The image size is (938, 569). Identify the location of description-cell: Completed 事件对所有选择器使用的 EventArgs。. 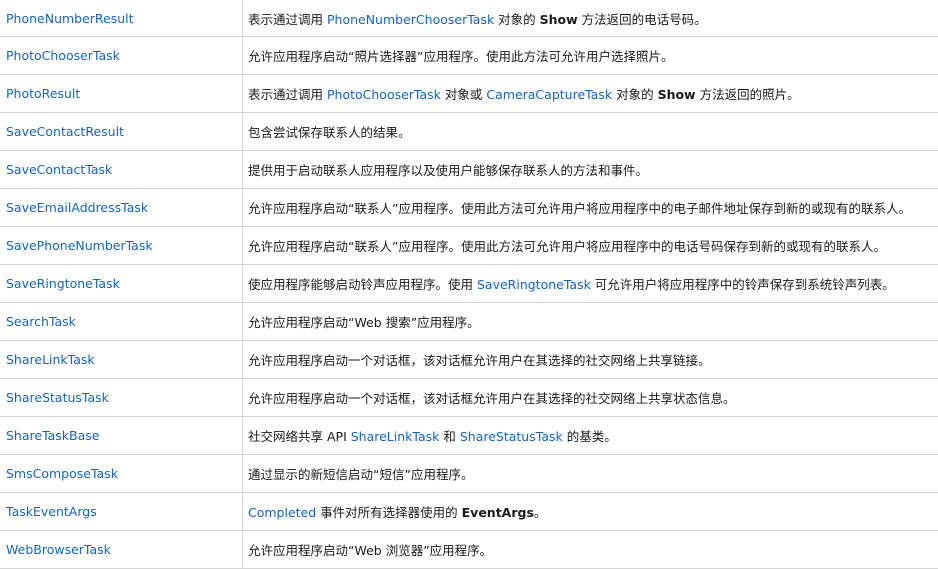
(590, 512).